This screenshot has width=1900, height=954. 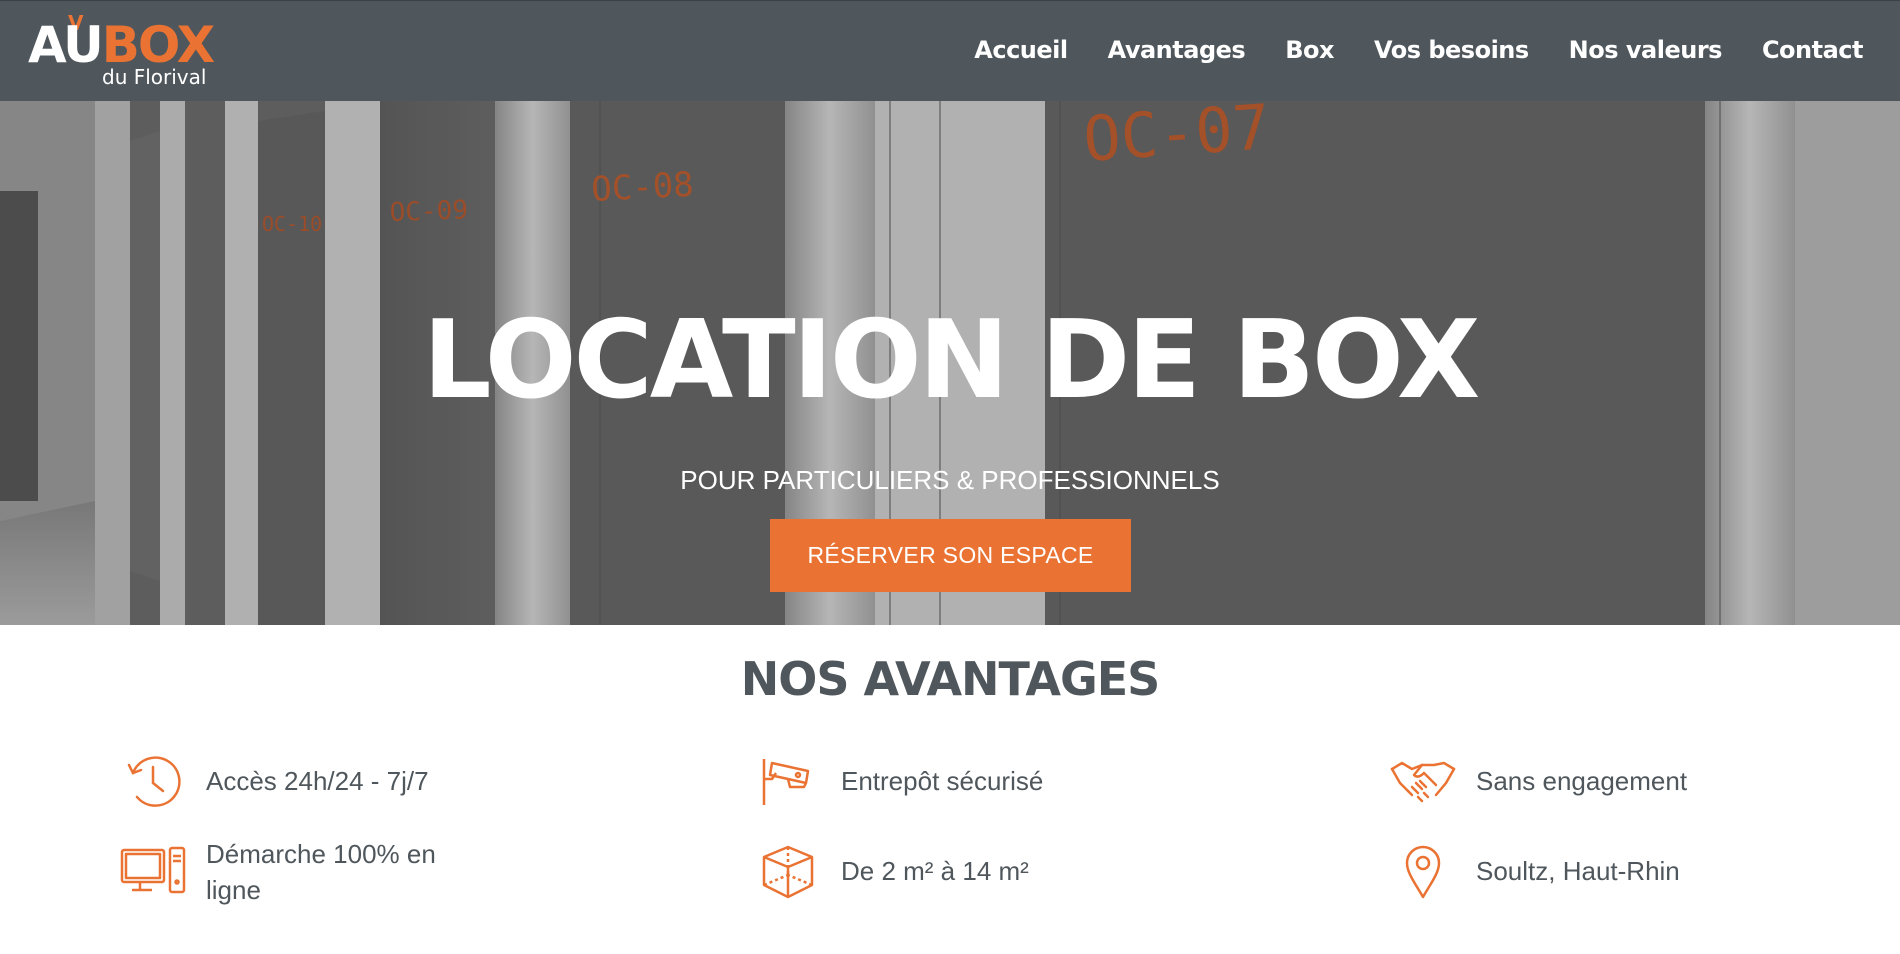 What do you see at coordinates (1582, 781) in the screenshot?
I see `advantage-text: Sans engagement` at bounding box center [1582, 781].